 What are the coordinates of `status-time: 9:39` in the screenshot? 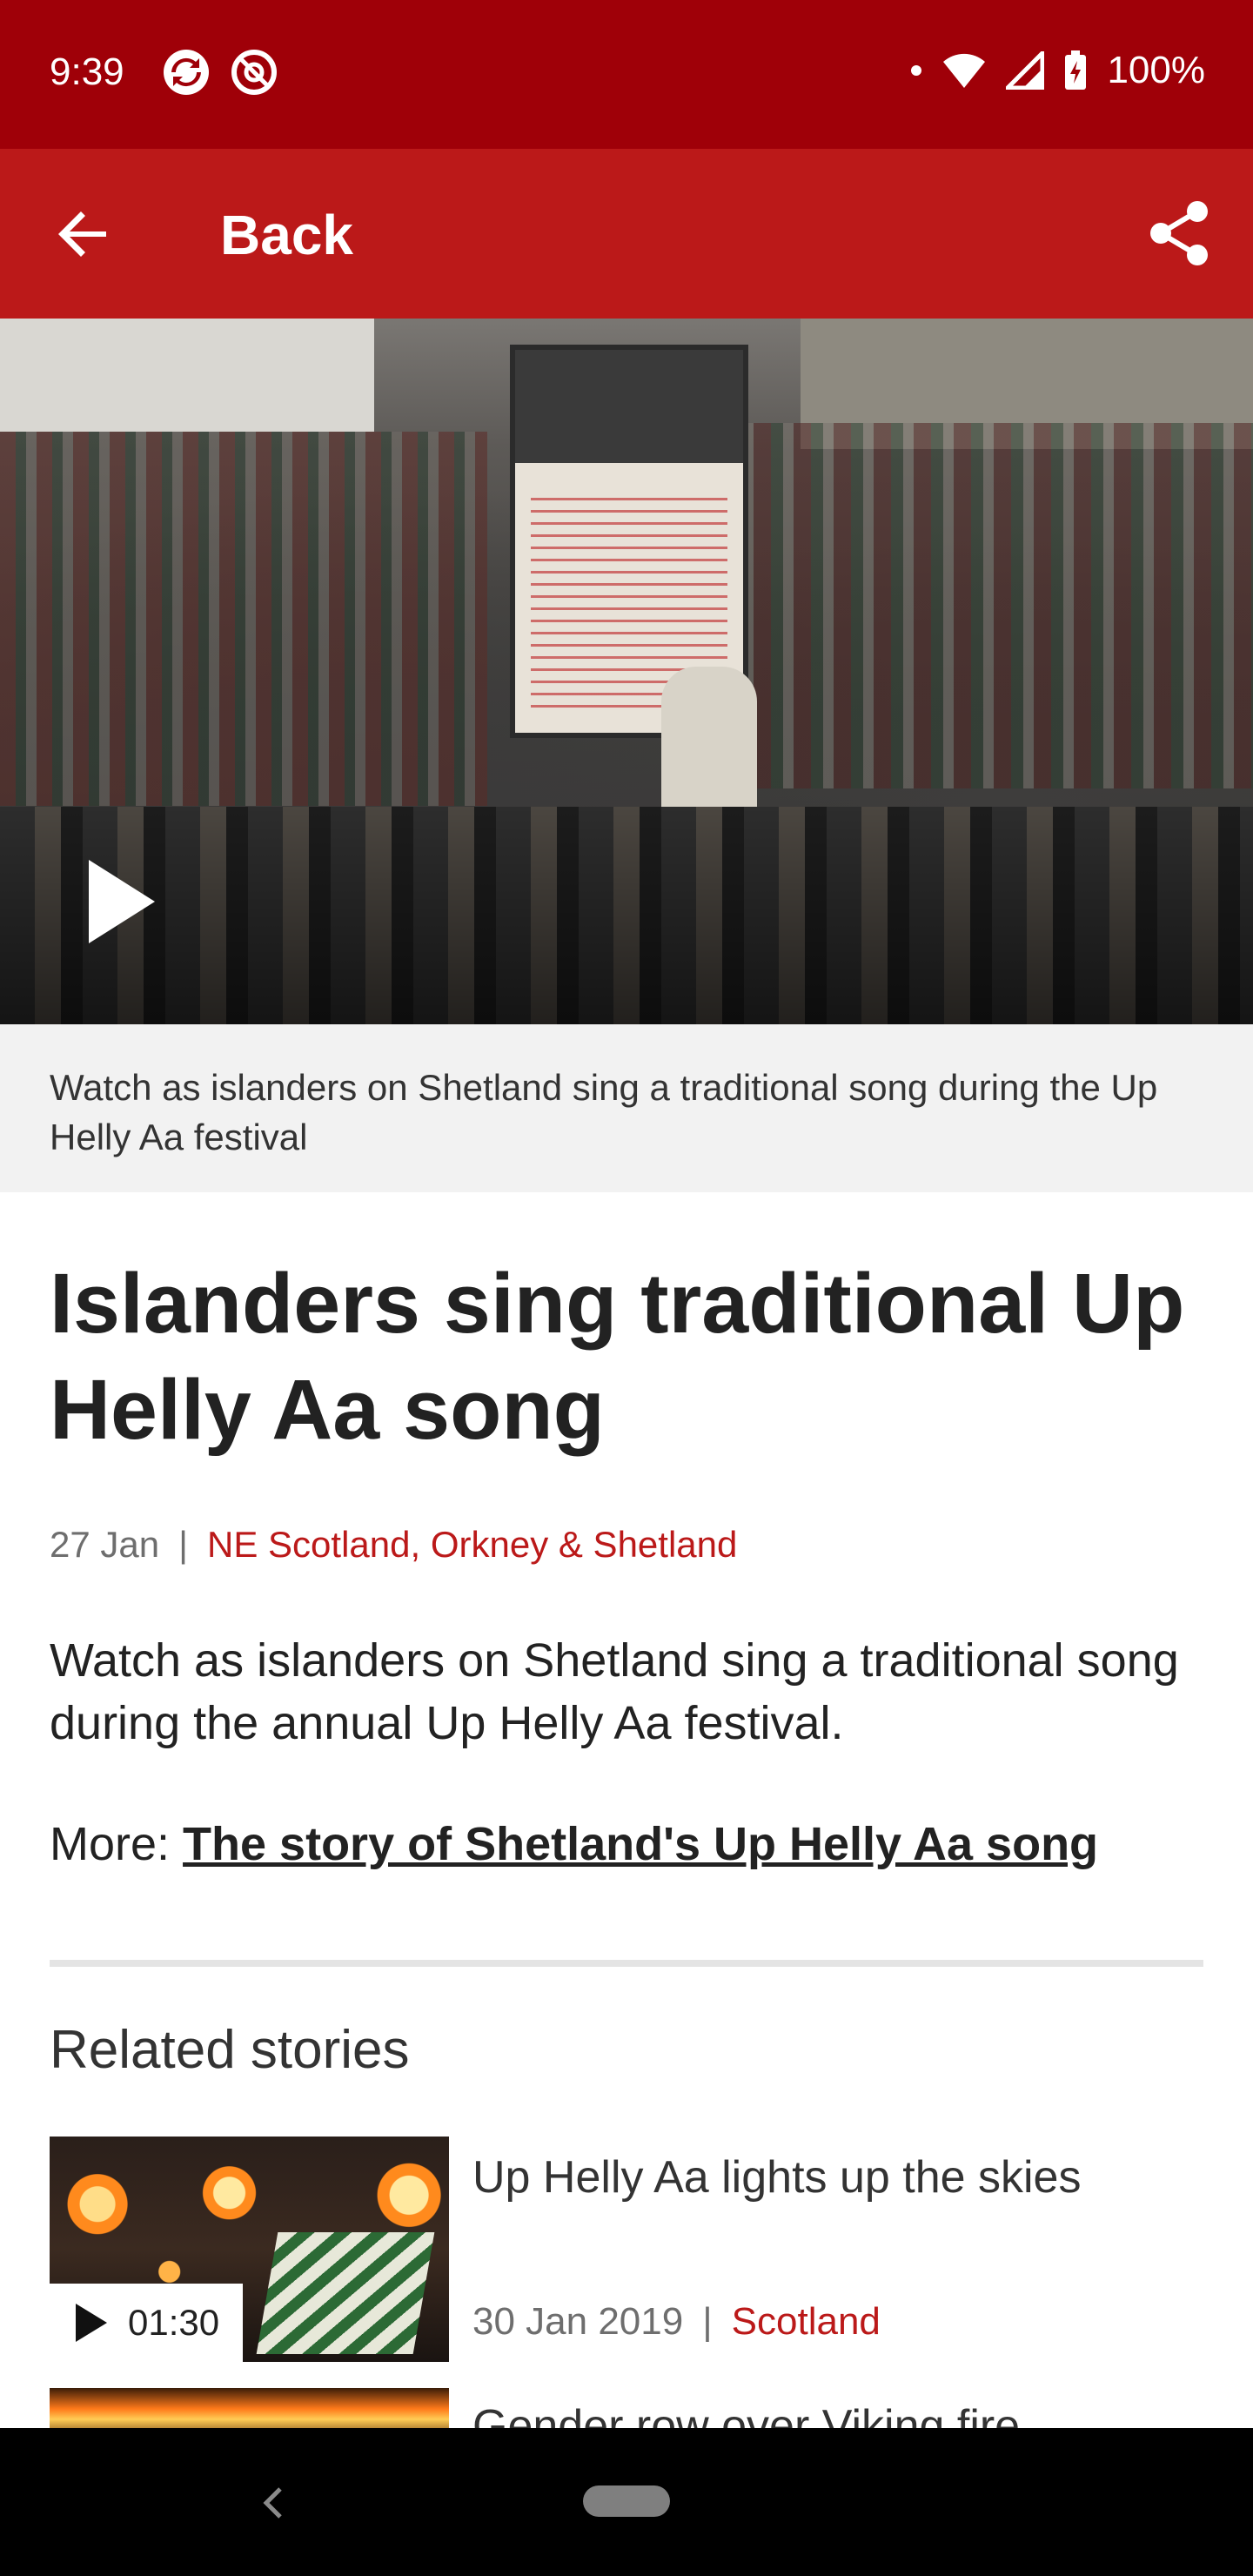 It's located at (87, 71).